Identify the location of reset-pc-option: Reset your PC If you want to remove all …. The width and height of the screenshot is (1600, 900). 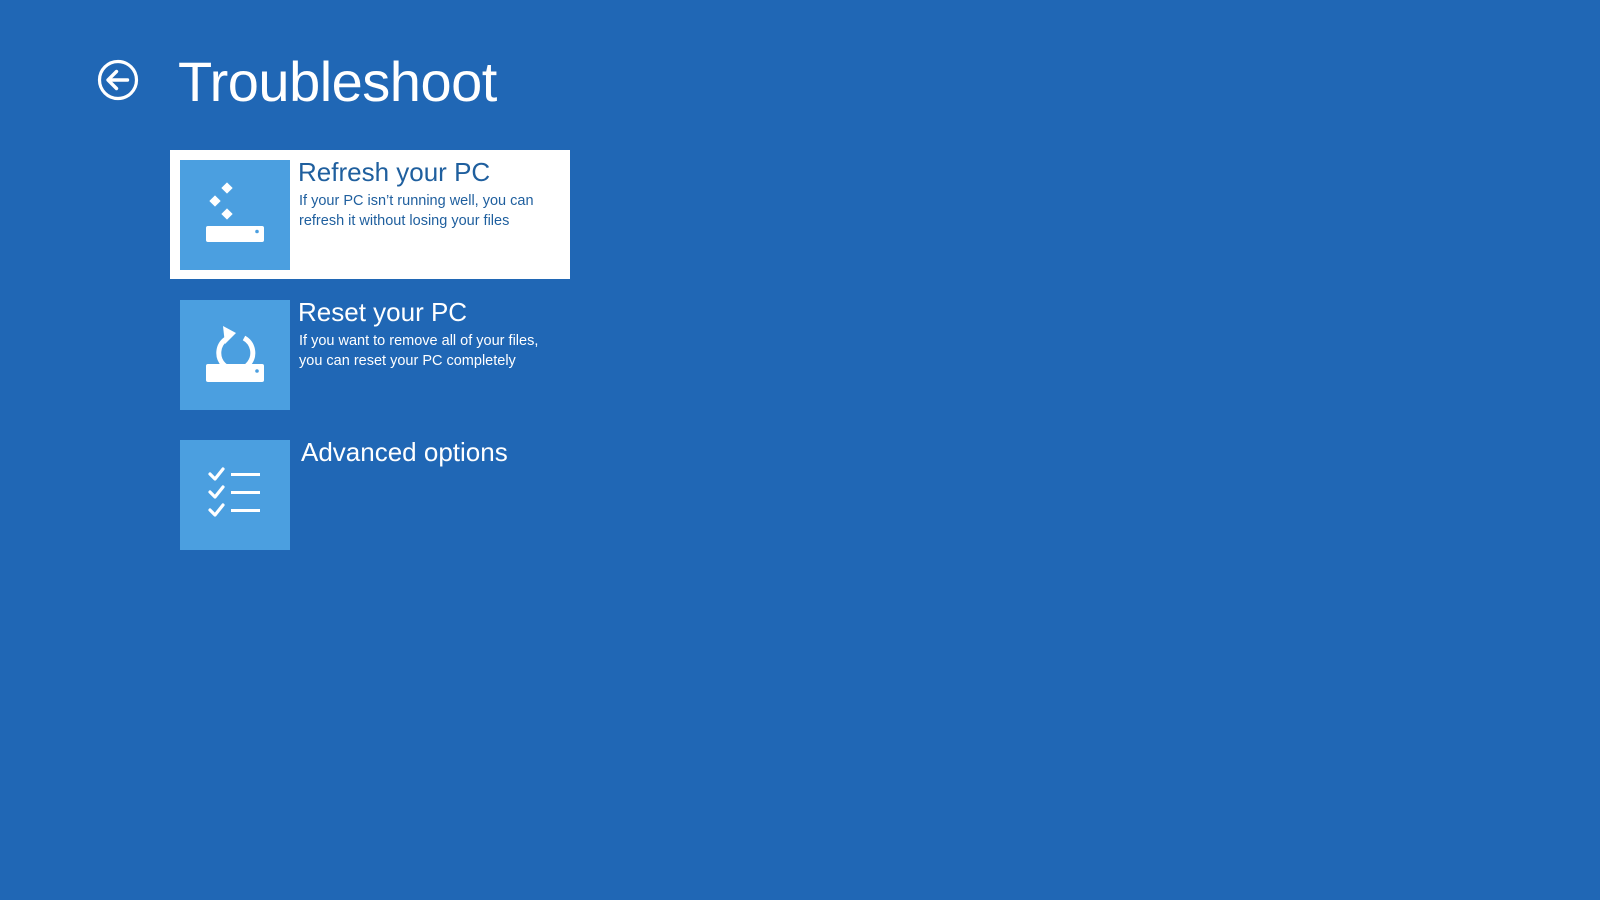
(370, 354).